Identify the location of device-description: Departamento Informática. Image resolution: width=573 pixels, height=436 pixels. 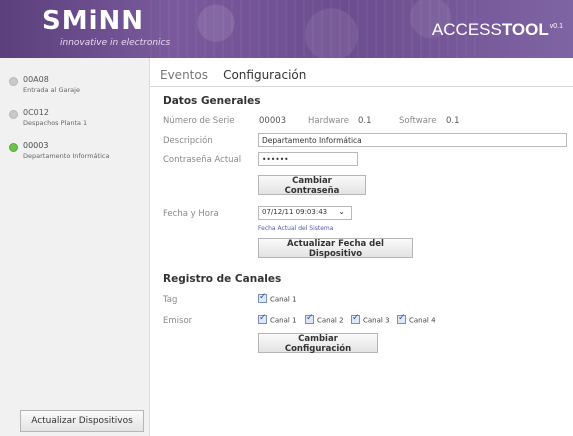
(66, 156).